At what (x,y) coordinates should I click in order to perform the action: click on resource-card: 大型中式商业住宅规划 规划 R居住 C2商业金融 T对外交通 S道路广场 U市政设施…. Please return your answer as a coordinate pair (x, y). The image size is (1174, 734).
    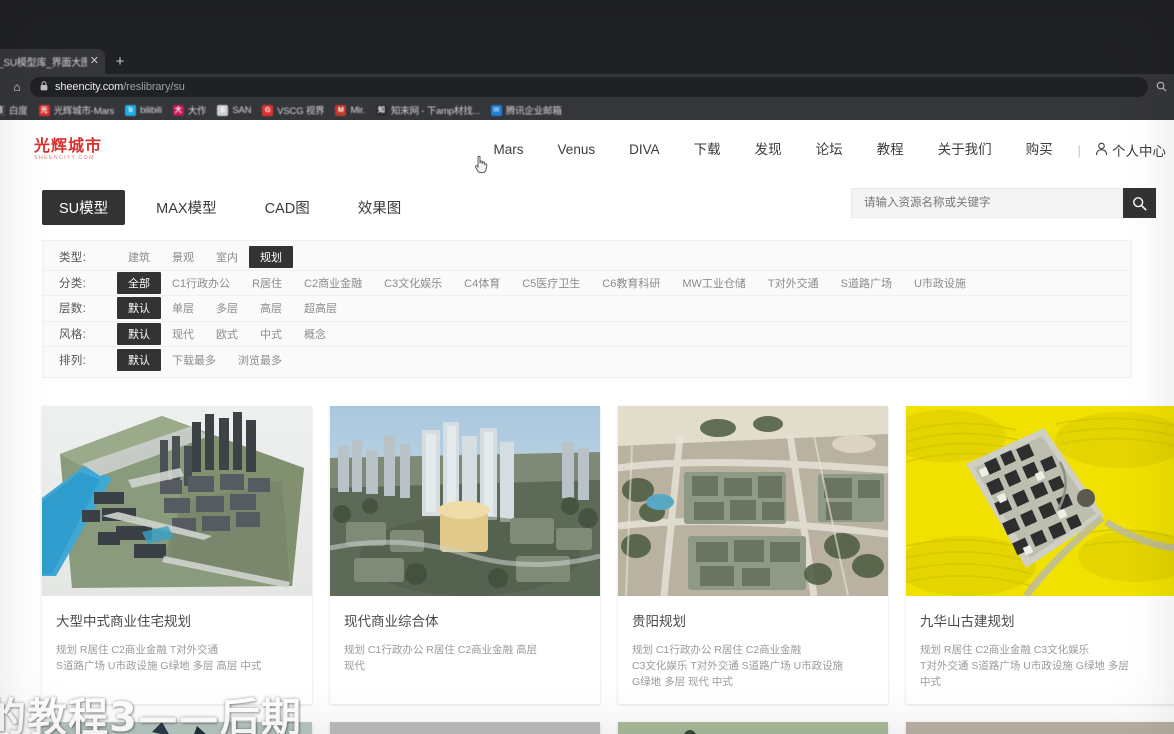
    Looking at the image, I should click on (177, 554).